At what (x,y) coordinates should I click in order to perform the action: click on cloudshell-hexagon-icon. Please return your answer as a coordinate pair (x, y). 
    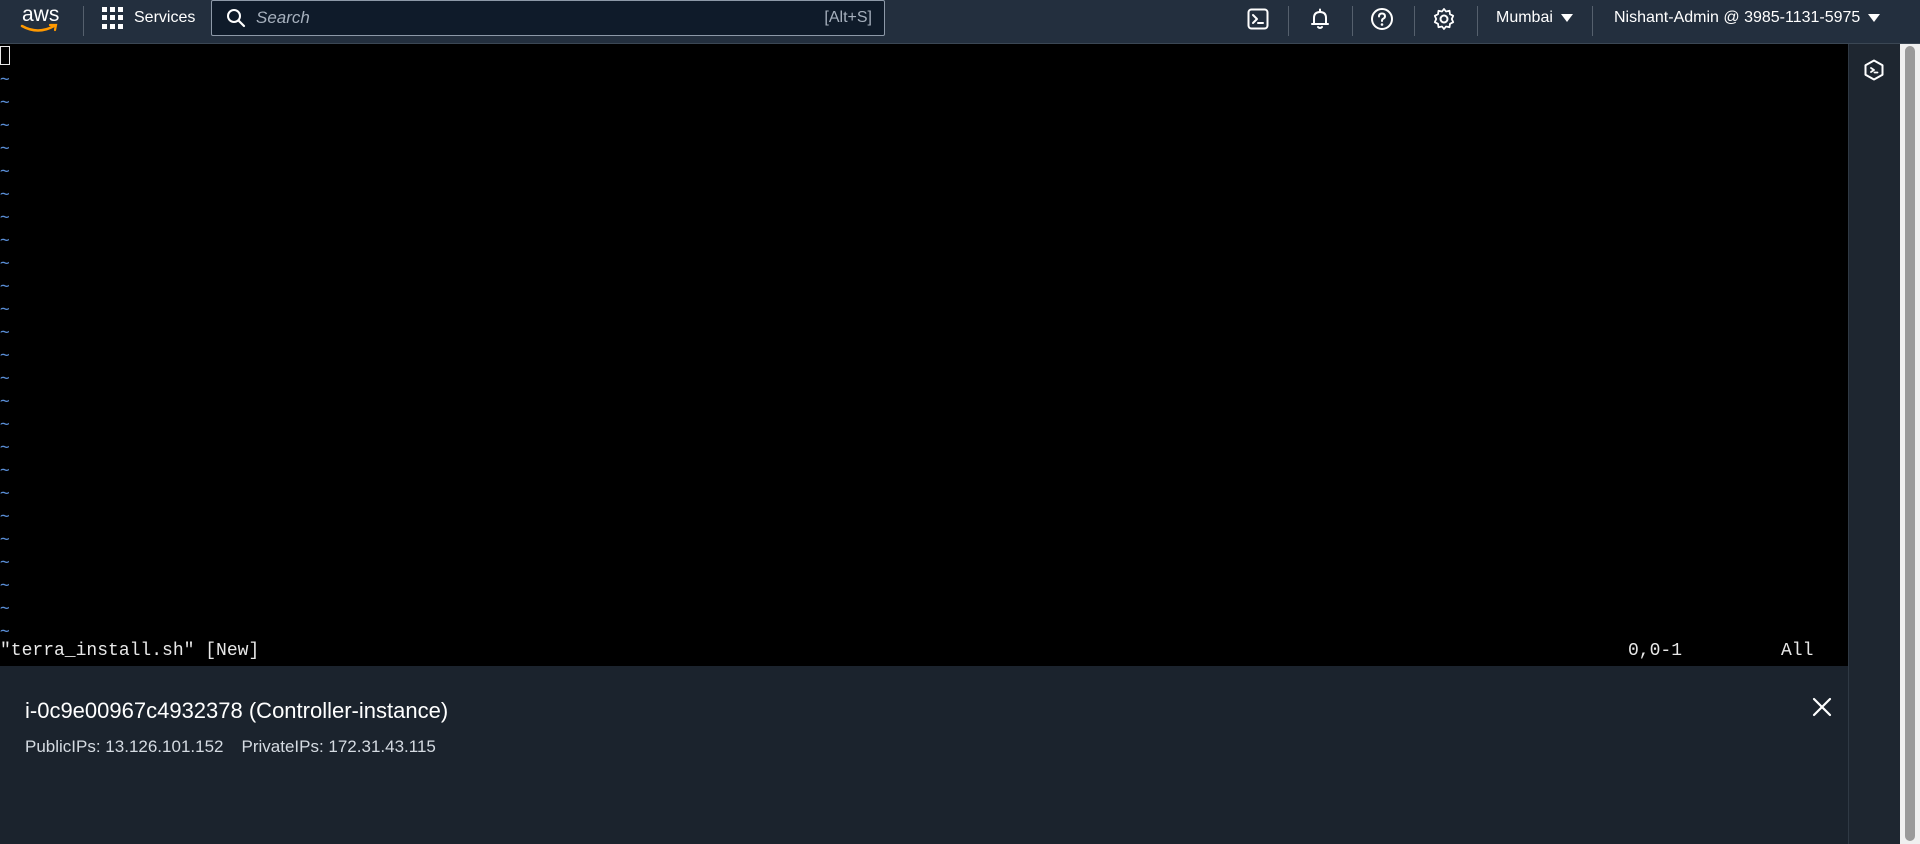
    Looking at the image, I should click on (1874, 70).